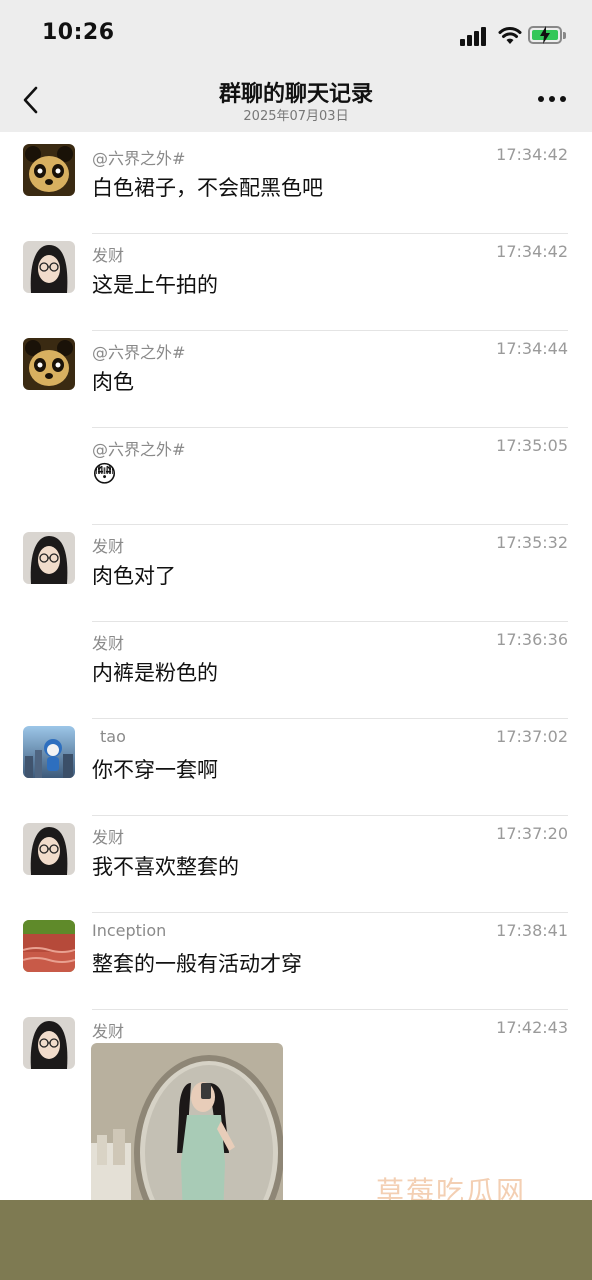 The width and height of the screenshot is (592, 1280). I want to click on message-time: 17:37:20, so click(532, 833).